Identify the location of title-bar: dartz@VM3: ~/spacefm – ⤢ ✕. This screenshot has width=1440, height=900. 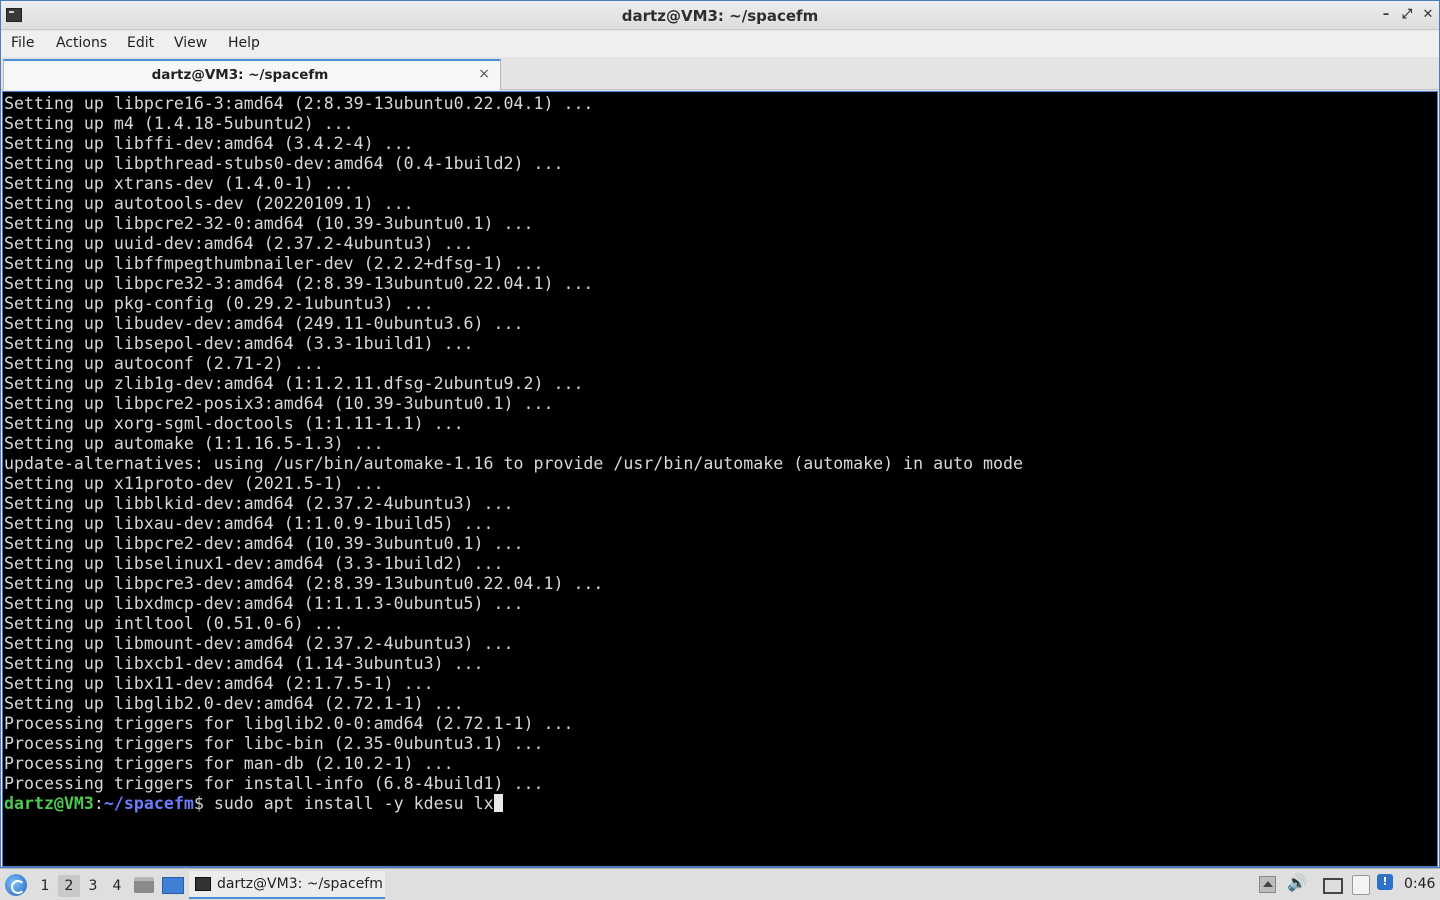
(720, 15).